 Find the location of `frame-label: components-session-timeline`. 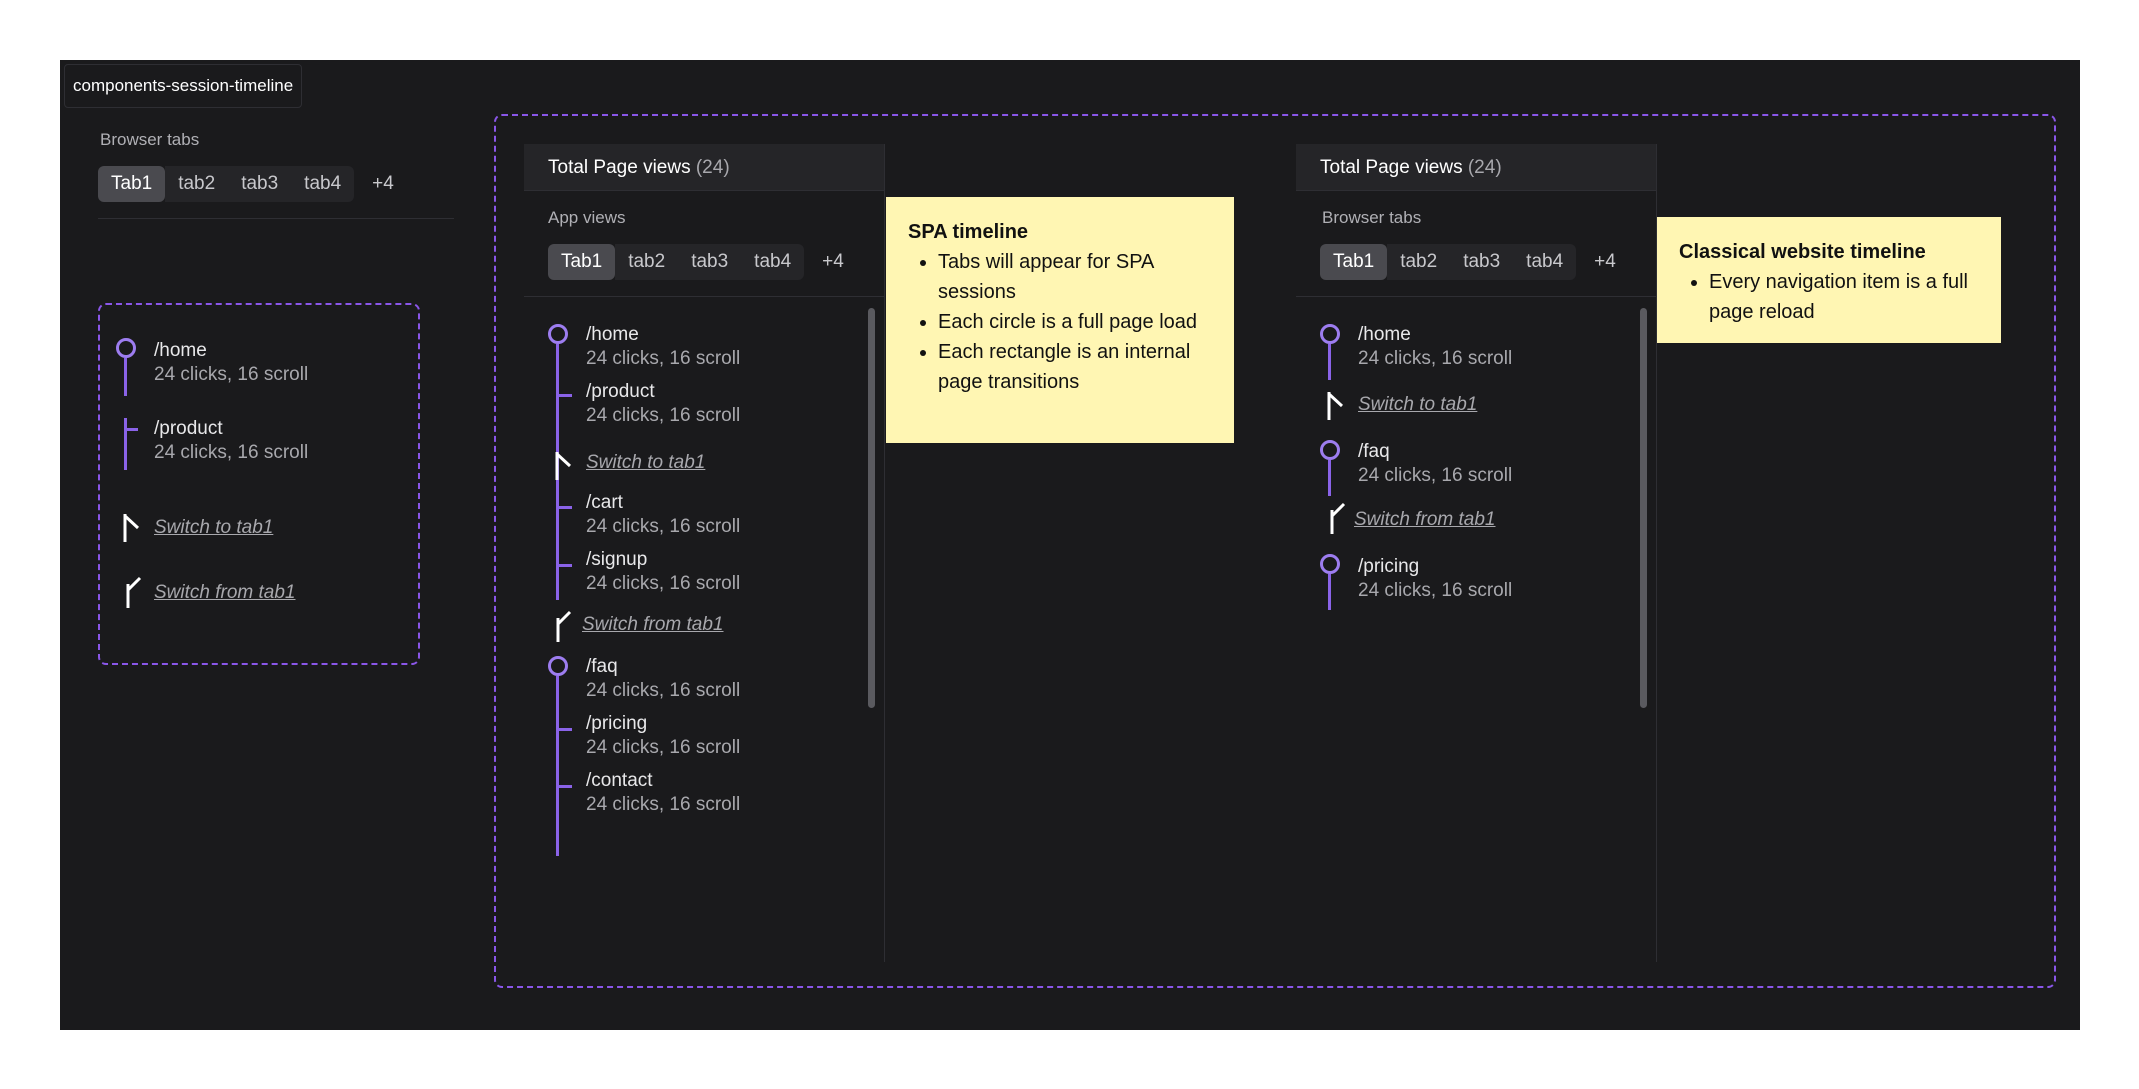

frame-label: components-session-timeline is located at coordinates (183, 86).